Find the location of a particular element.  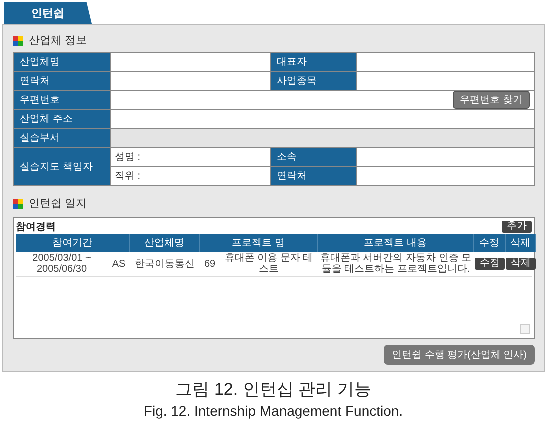

figure-caption: 그림 12. 인턴십 관리 기능 is located at coordinates (273, 390).